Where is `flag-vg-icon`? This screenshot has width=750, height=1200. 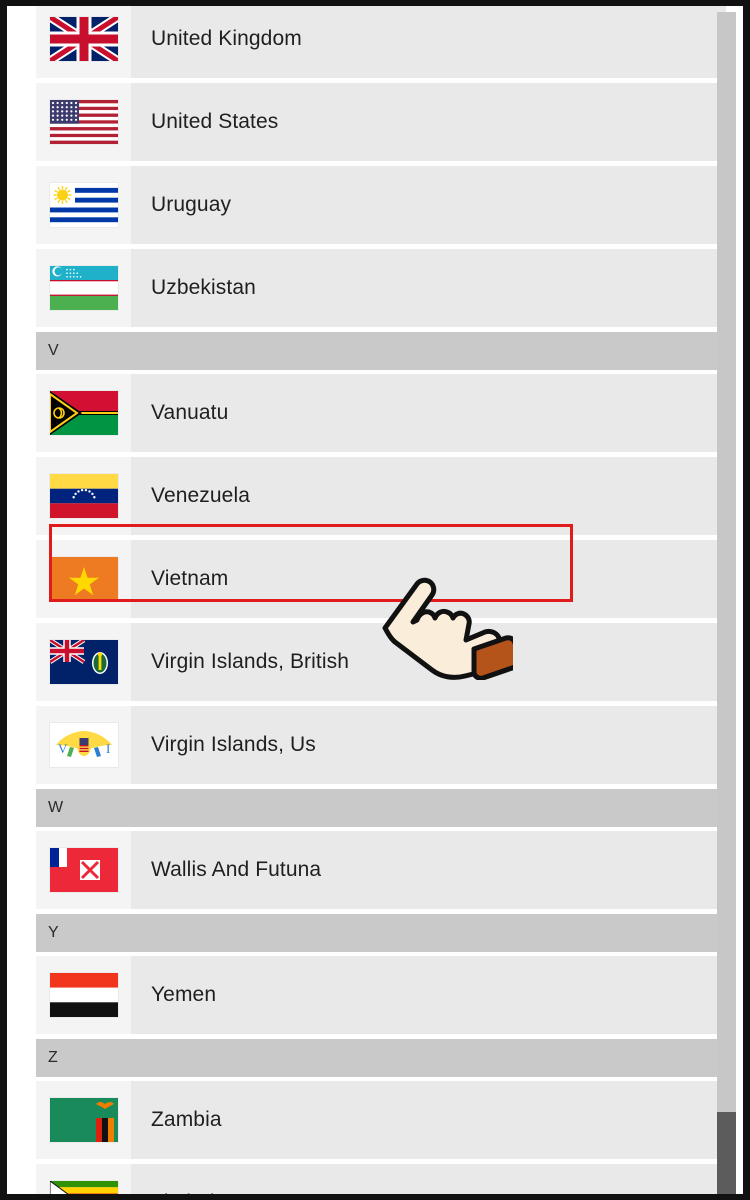
flag-vg-icon is located at coordinates (83, 662).